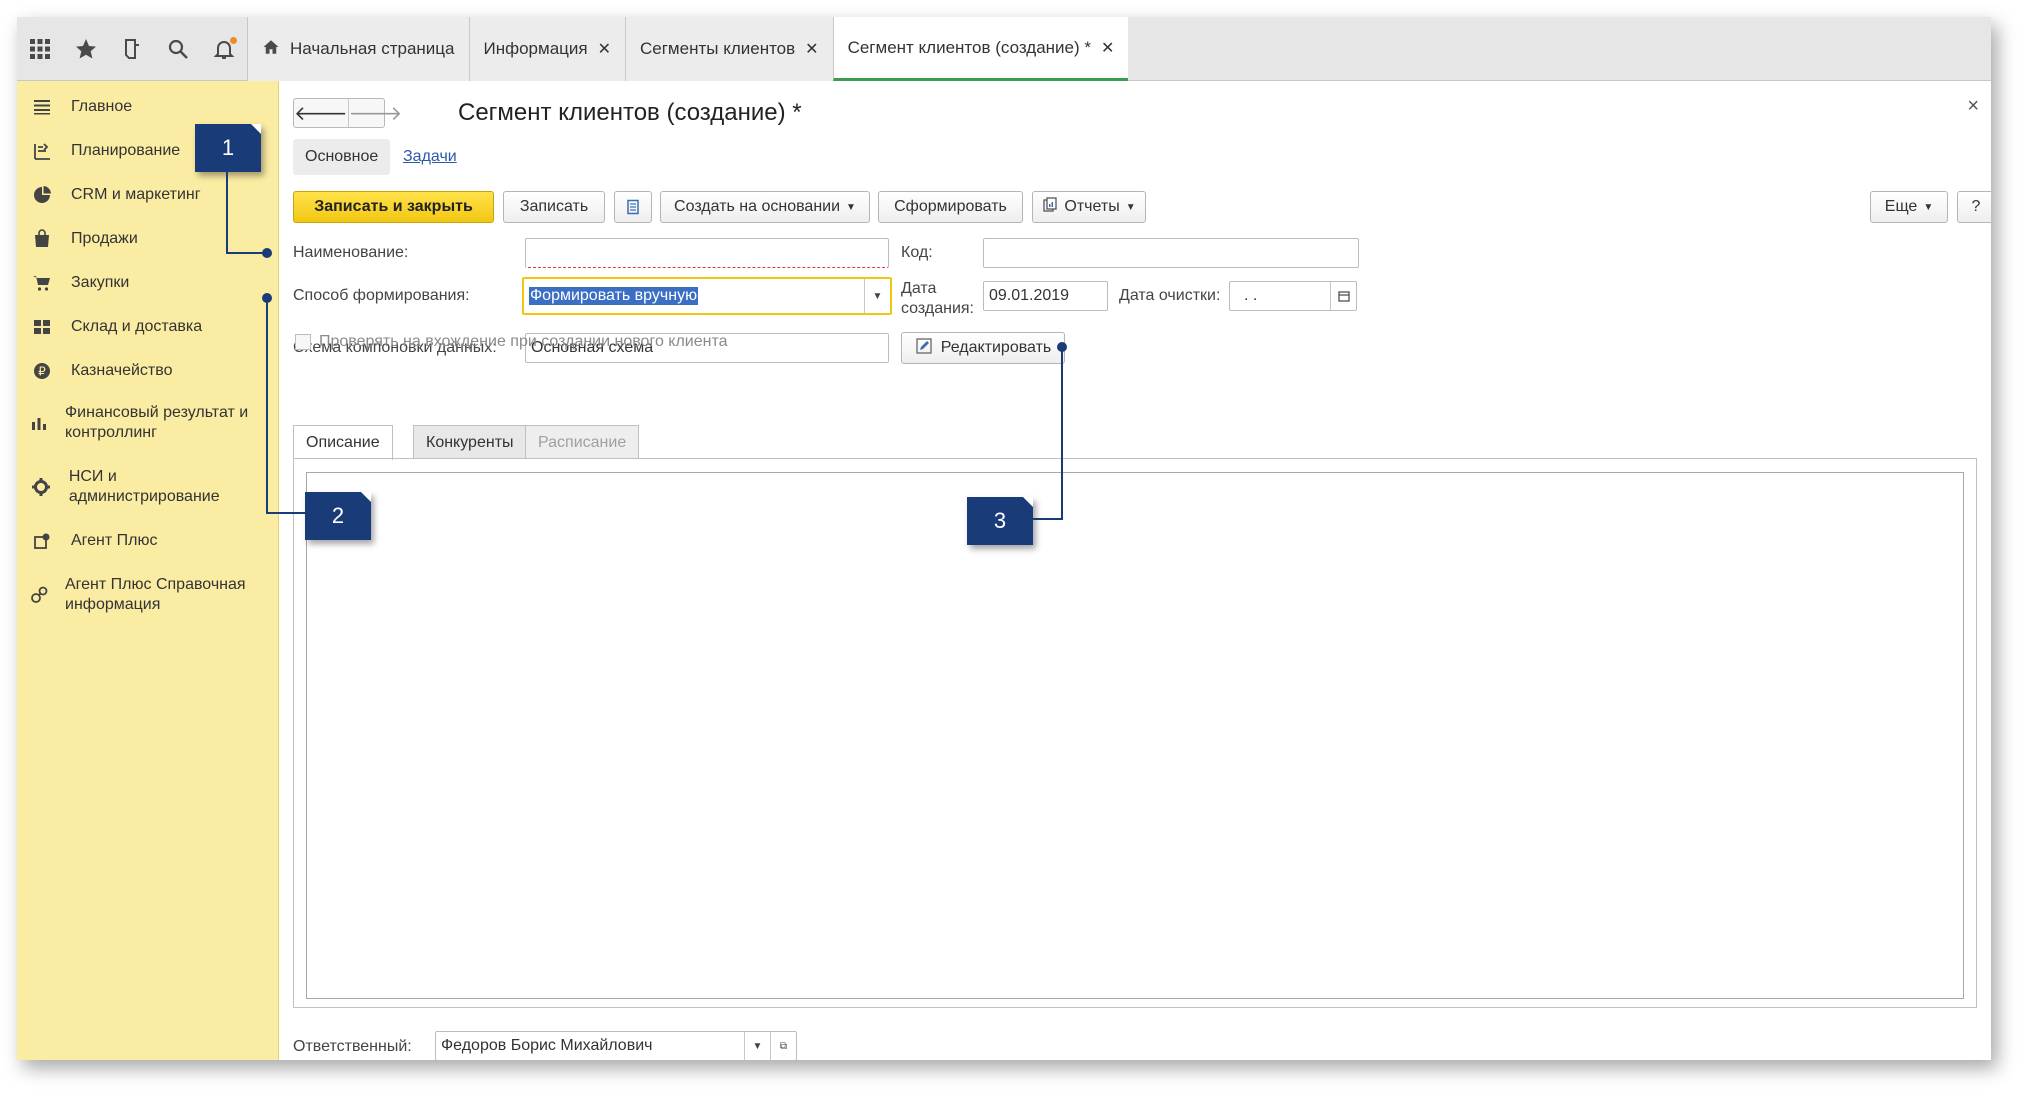 The image size is (2039, 1107). What do you see at coordinates (950, 207) in the screenshot?
I see `generate-button: Сформировать` at bounding box center [950, 207].